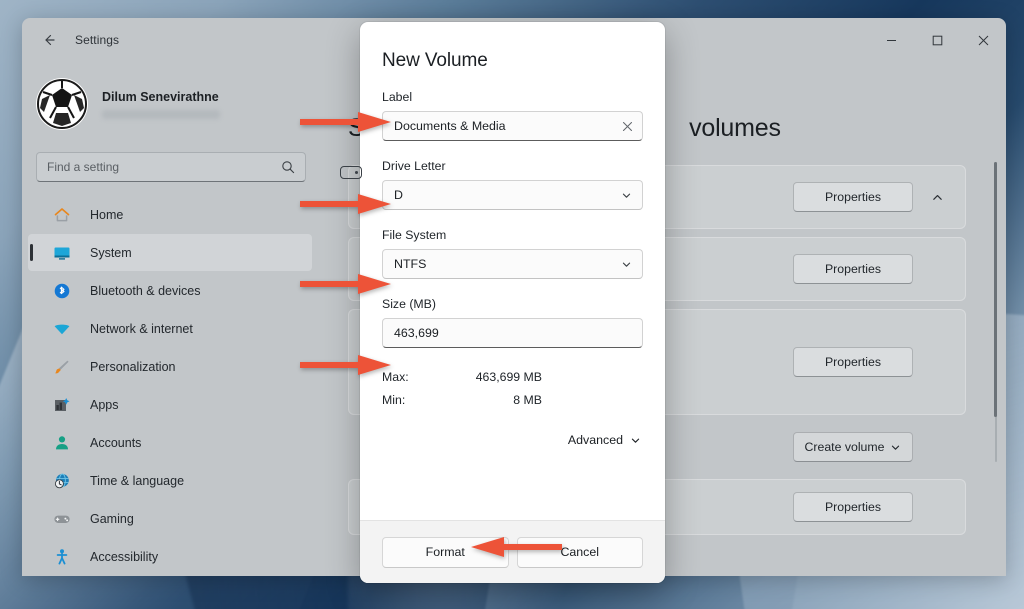 The width and height of the screenshot is (1024, 609). What do you see at coordinates (627, 126) in the screenshot?
I see `close-icon` at bounding box center [627, 126].